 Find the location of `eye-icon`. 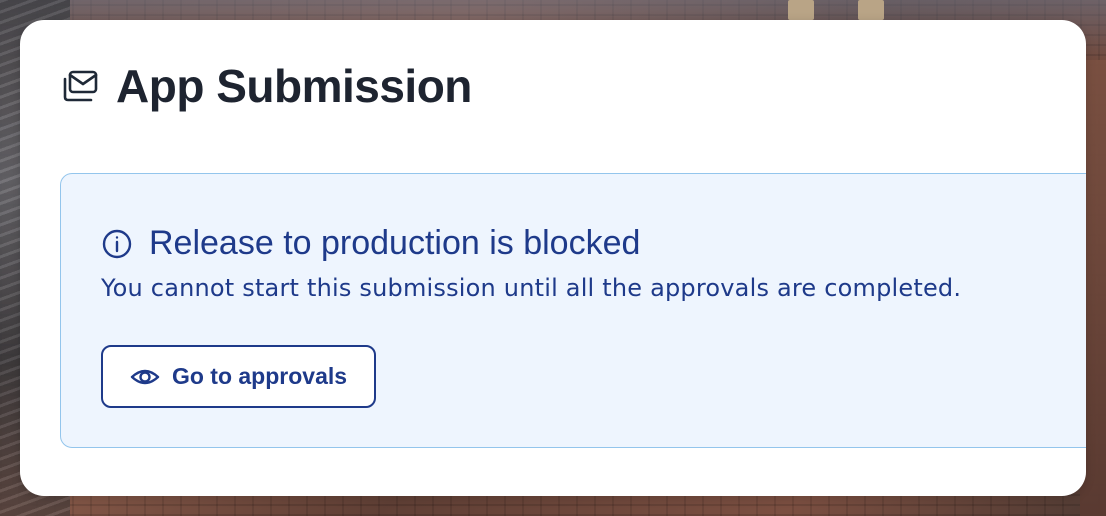

eye-icon is located at coordinates (145, 377).